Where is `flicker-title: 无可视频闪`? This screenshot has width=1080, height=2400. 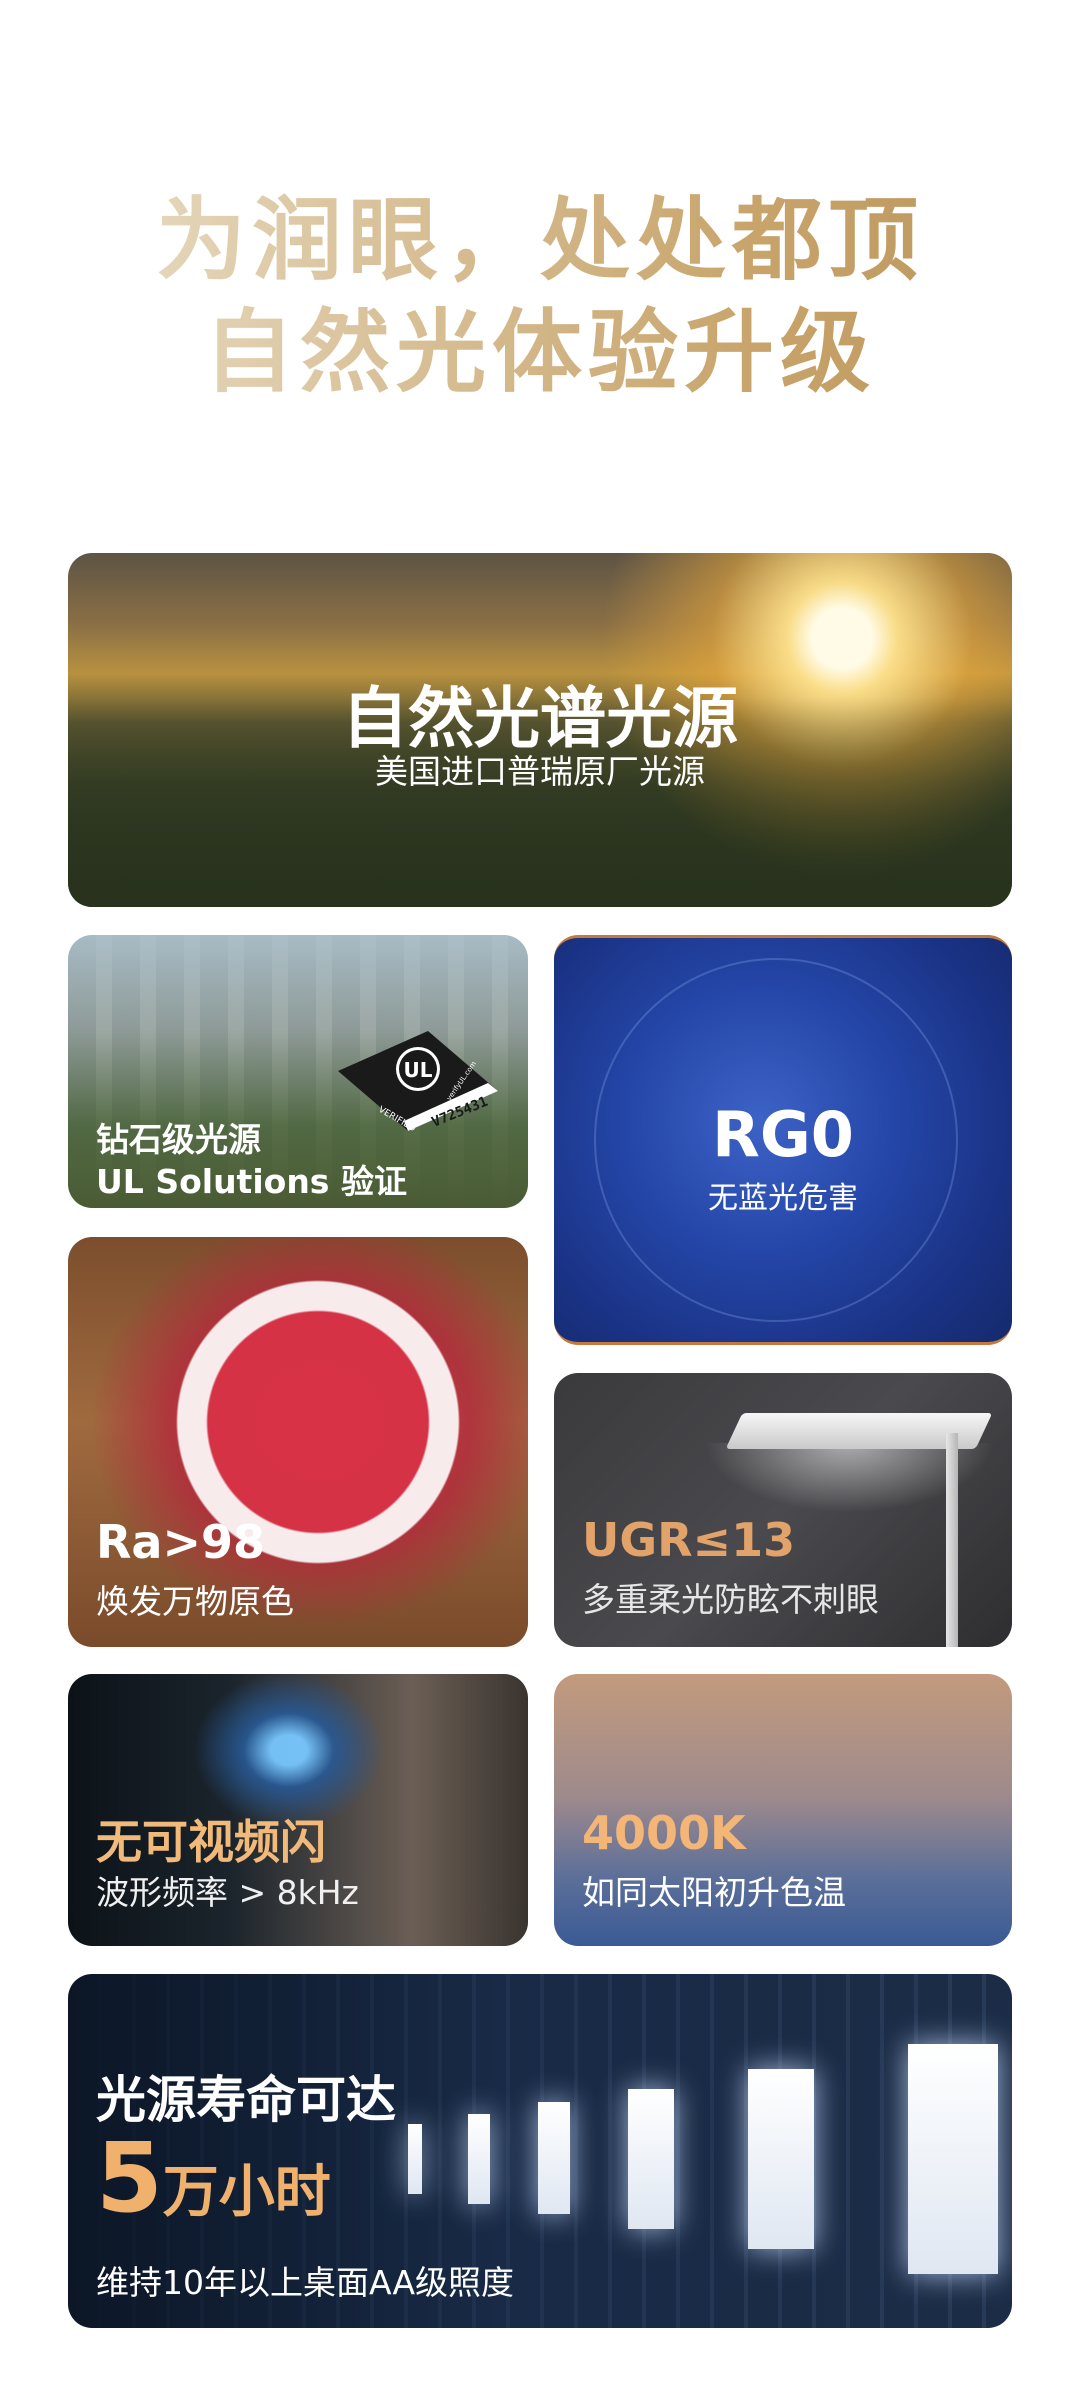
flicker-title: 无可视频闪 is located at coordinates (211, 1842).